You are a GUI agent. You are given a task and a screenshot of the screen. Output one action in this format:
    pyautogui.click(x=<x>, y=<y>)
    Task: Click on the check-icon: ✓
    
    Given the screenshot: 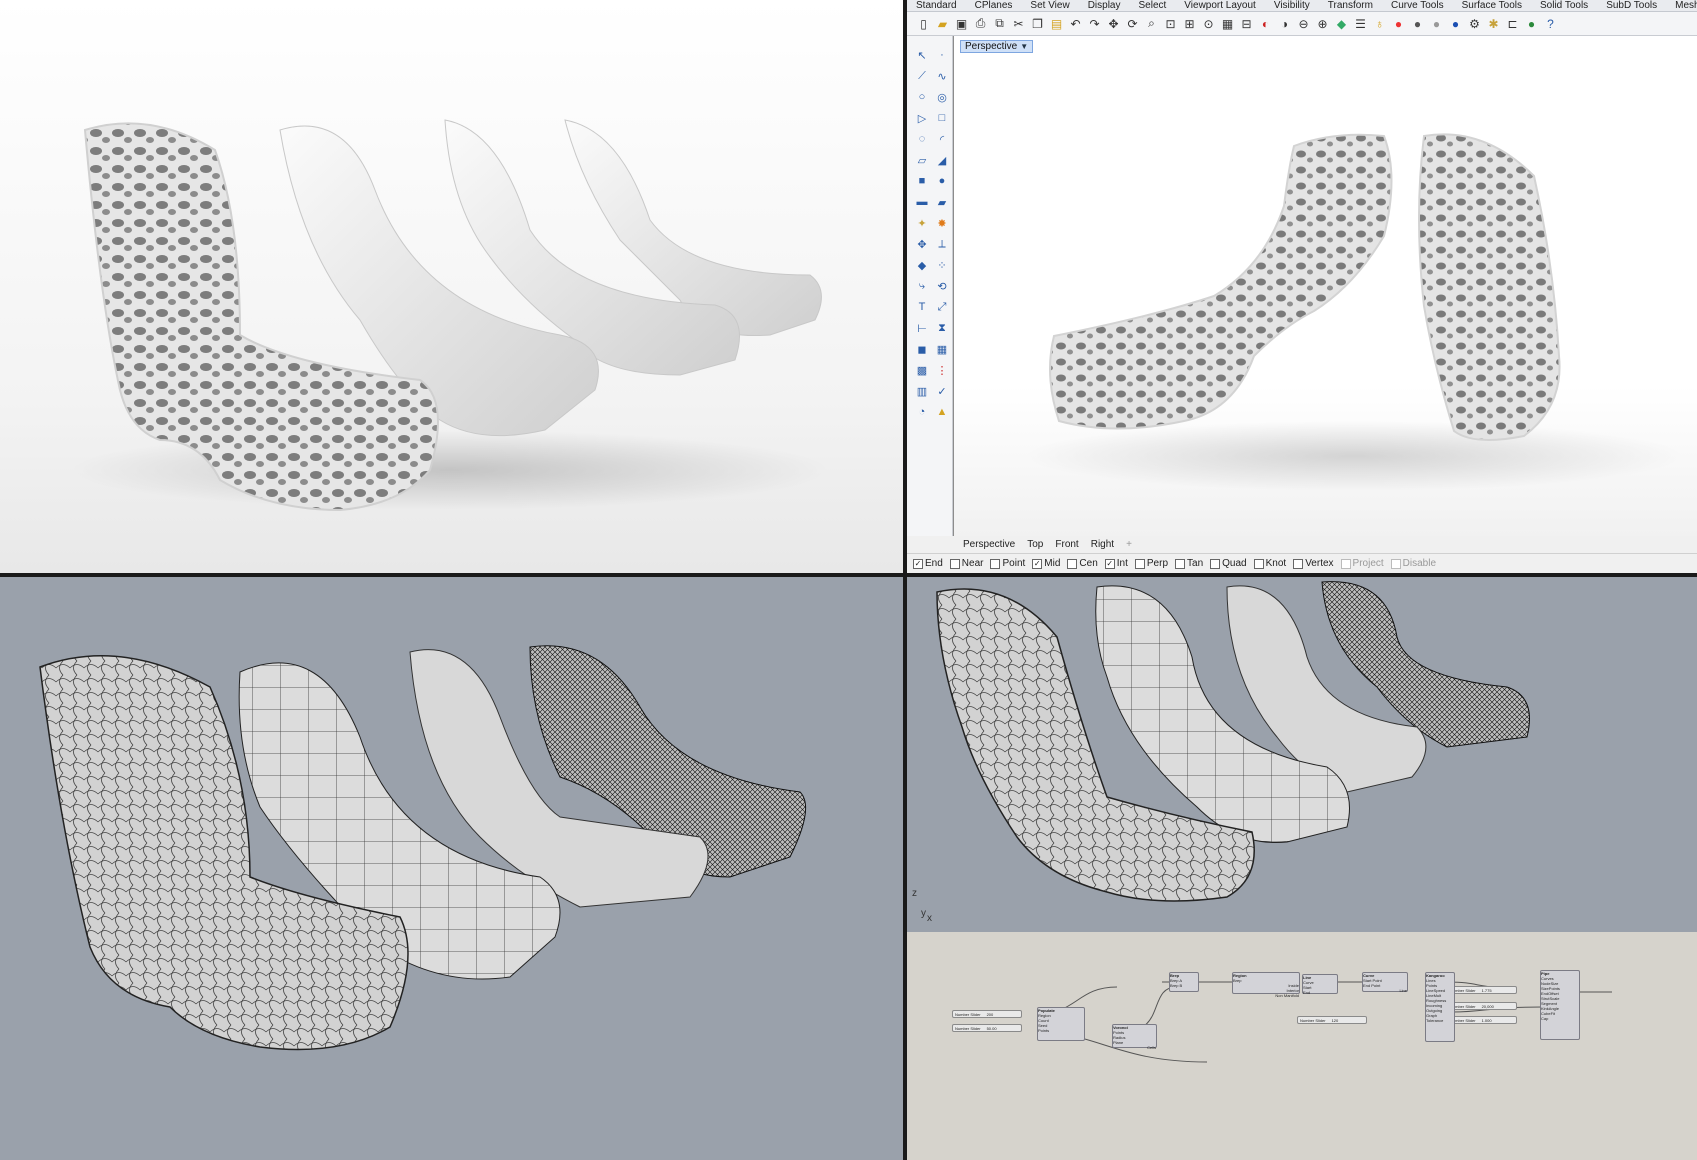 What is the action you would take?
    pyautogui.click(x=942, y=391)
    